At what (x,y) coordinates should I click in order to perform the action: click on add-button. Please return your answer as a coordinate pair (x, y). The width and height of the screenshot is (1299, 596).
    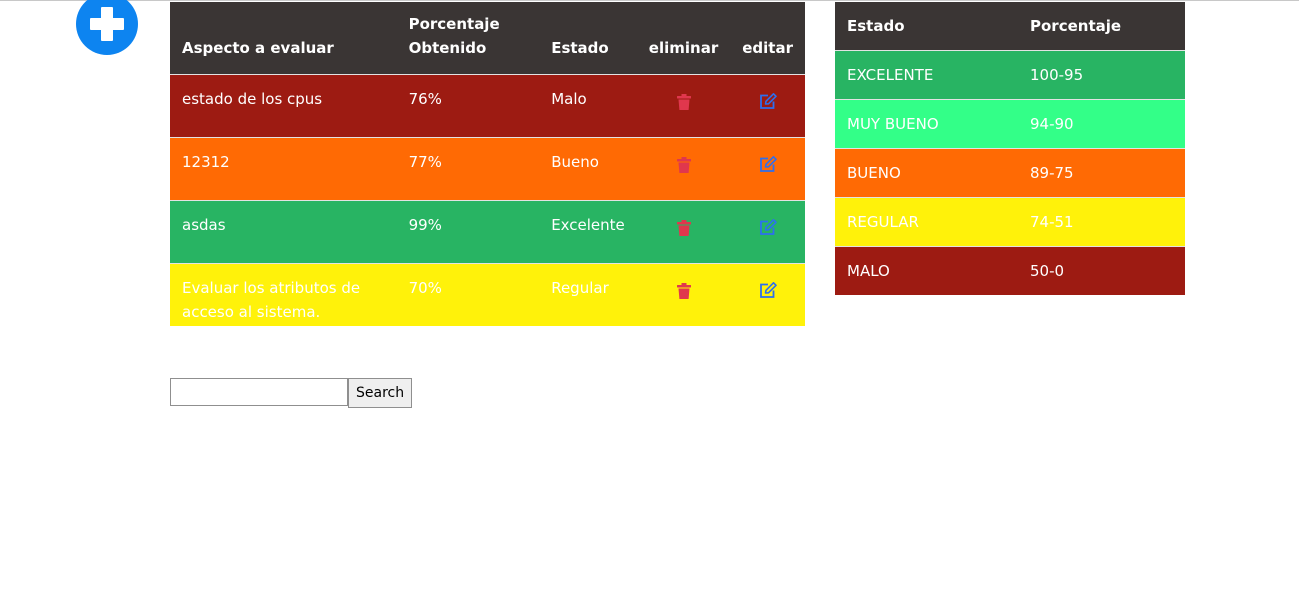
    Looking at the image, I should click on (107, 27).